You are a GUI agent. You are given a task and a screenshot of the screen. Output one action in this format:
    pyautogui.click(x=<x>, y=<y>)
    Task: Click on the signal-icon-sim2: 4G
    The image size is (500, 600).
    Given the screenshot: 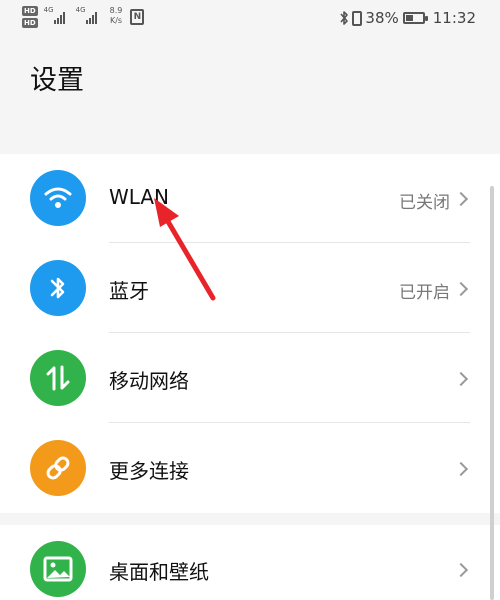 What is the action you would take?
    pyautogui.click(x=90, y=17)
    